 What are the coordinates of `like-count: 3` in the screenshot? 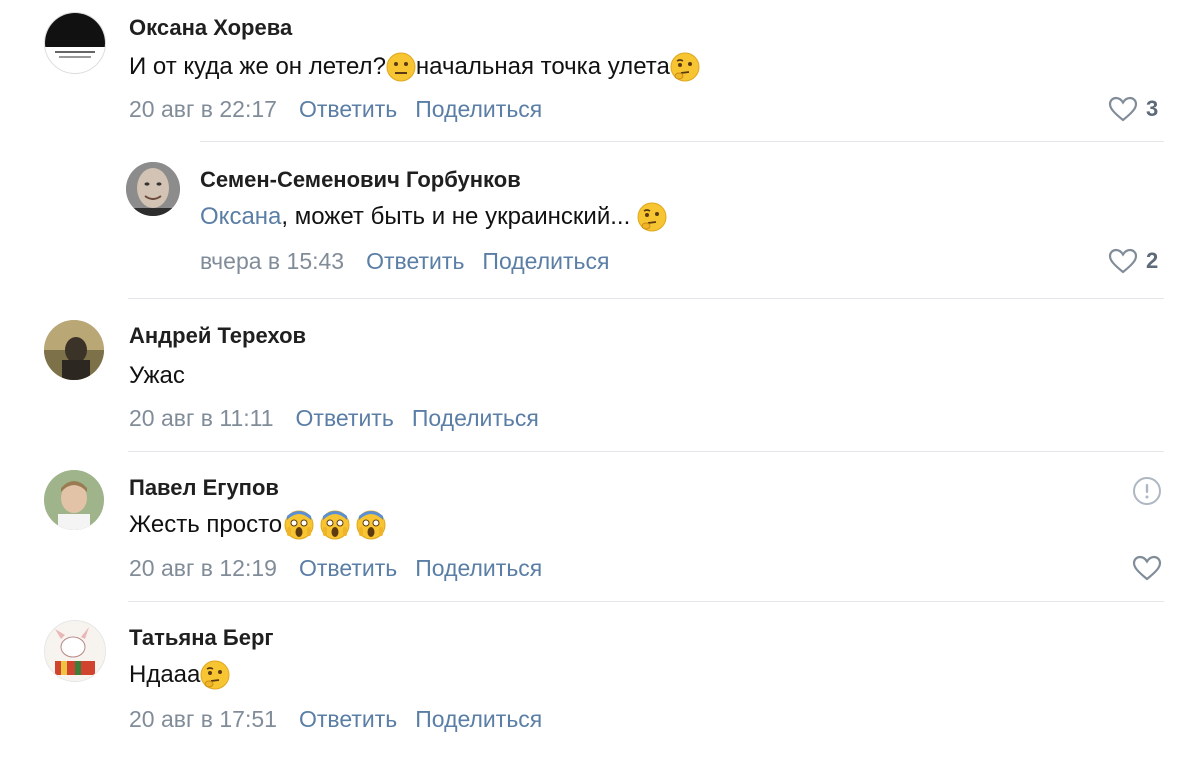 It's located at (1152, 108).